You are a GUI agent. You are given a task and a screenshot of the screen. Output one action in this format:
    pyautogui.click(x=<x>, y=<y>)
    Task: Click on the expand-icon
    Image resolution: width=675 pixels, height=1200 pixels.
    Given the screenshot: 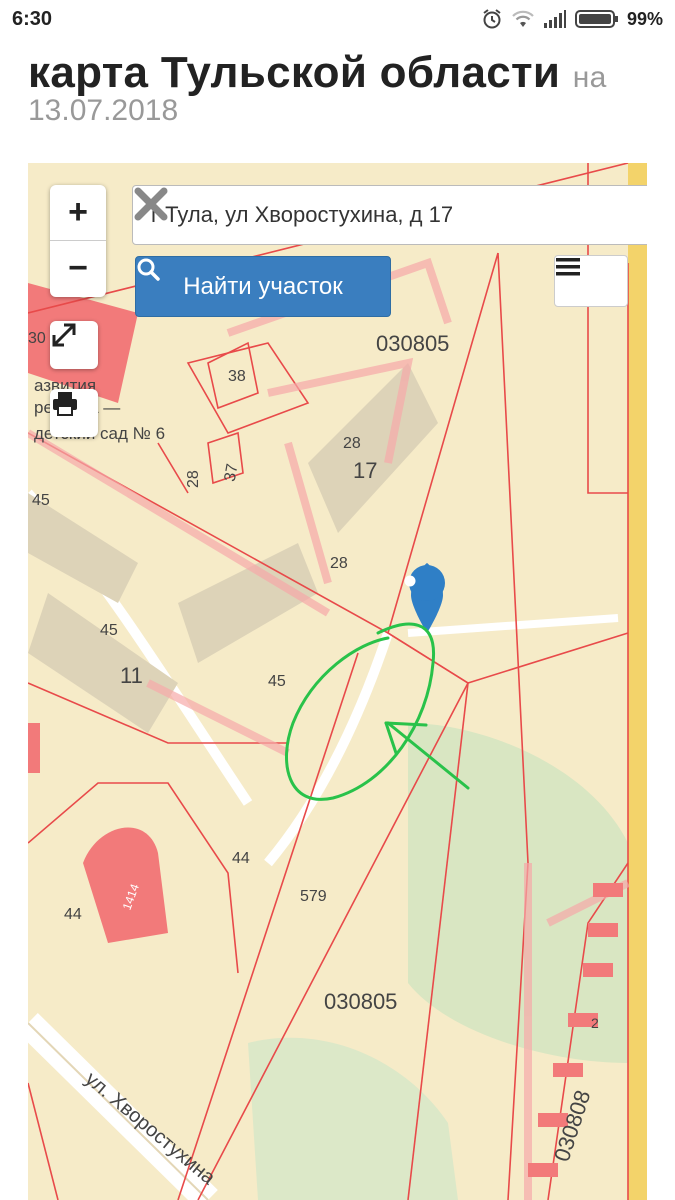 What is the action you would take?
    pyautogui.click(x=64, y=335)
    